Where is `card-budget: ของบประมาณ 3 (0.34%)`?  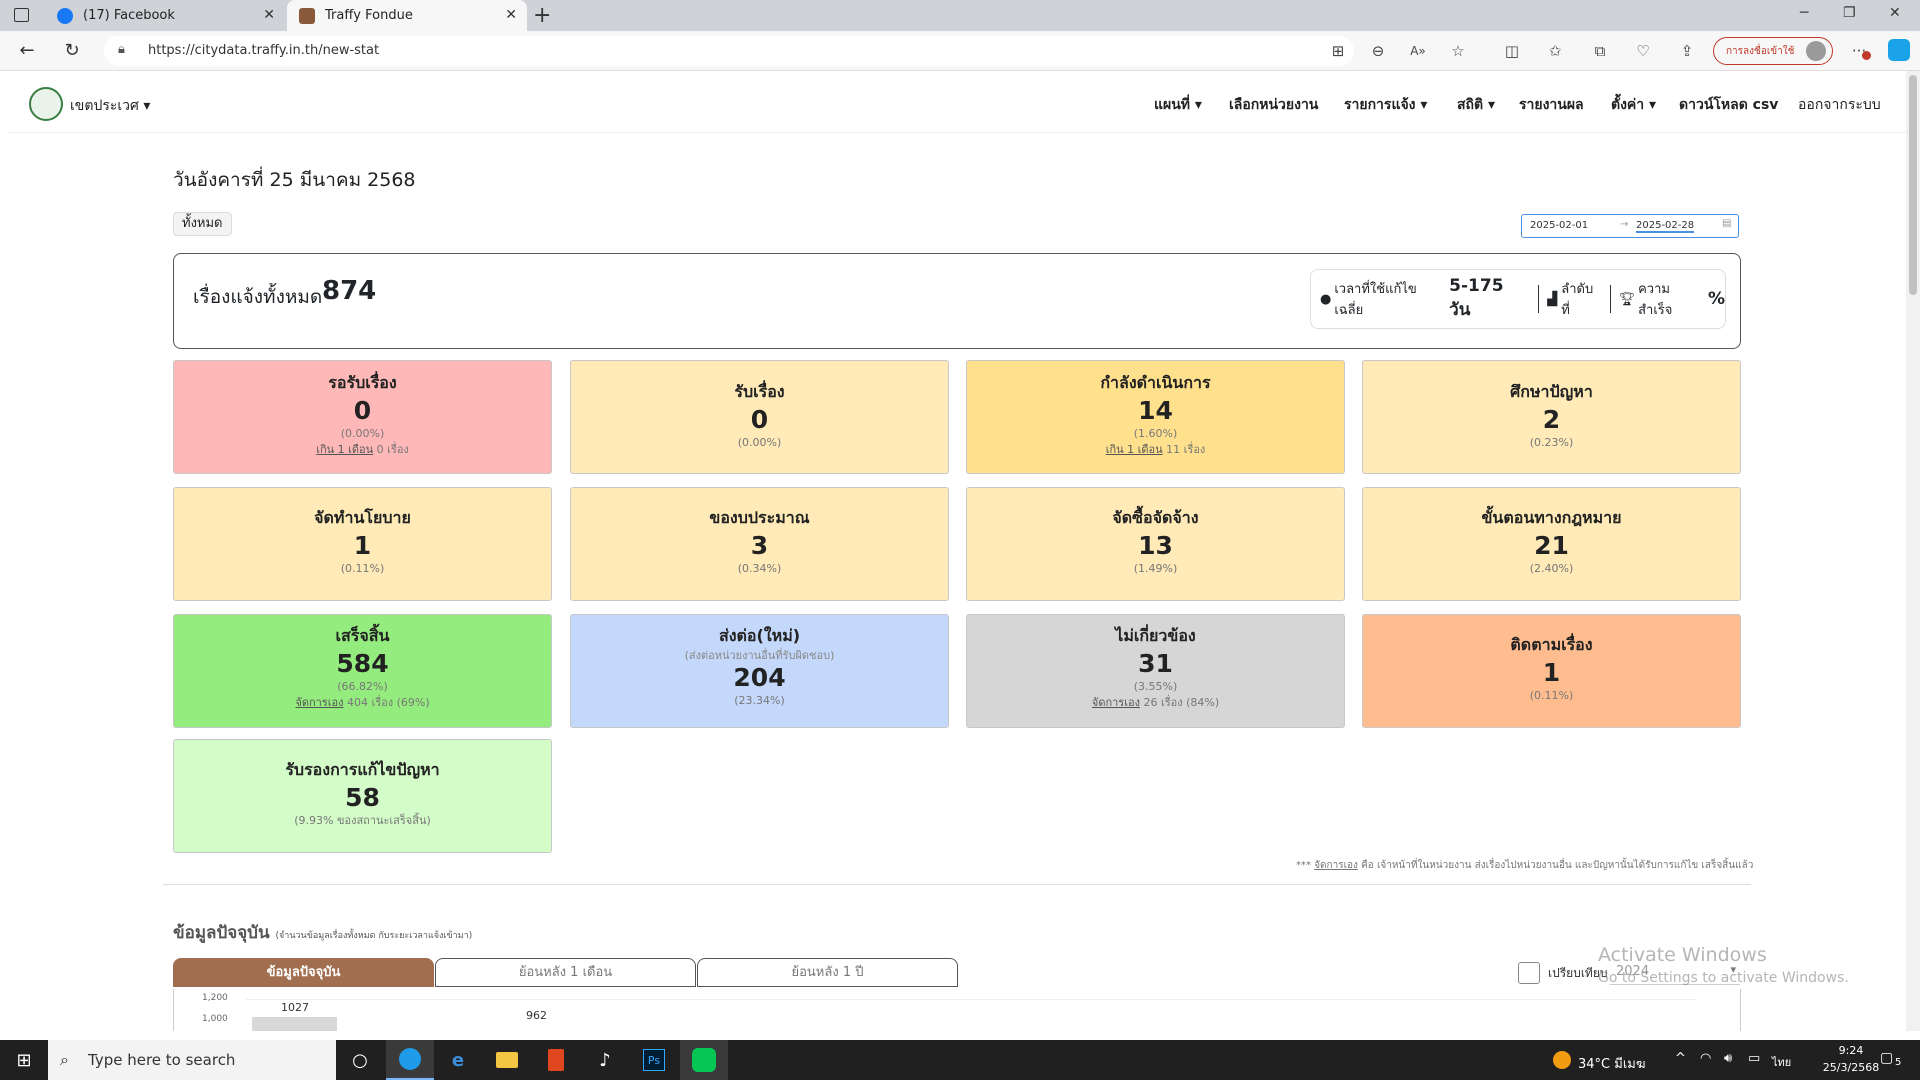
card-budget: ของบประมาณ 3 (0.34%) is located at coordinates (759, 544).